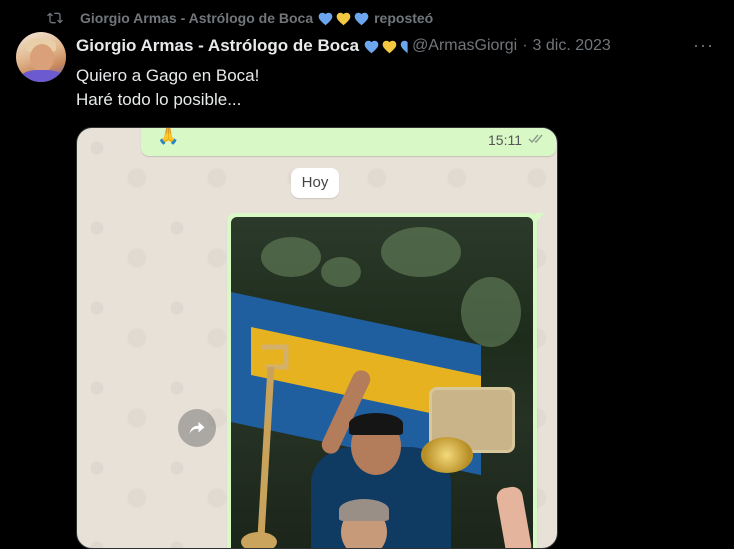 Image resolution: width=734 pixels, height=549 pixels. Describe the element at coordinates (265, 446) in the screenshot. I see `trumpet` at that location.